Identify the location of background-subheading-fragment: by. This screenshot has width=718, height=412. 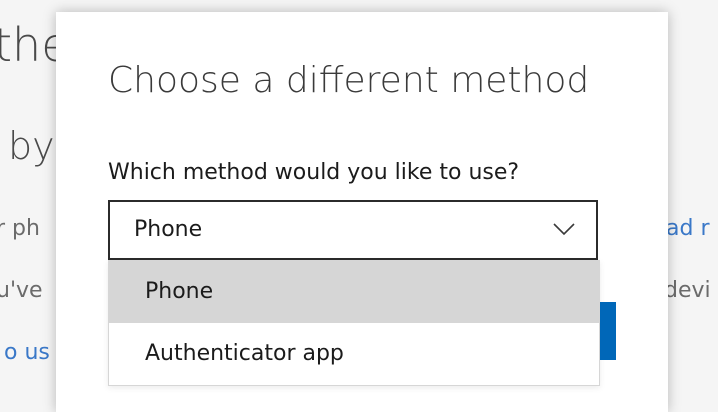
(31, 146).